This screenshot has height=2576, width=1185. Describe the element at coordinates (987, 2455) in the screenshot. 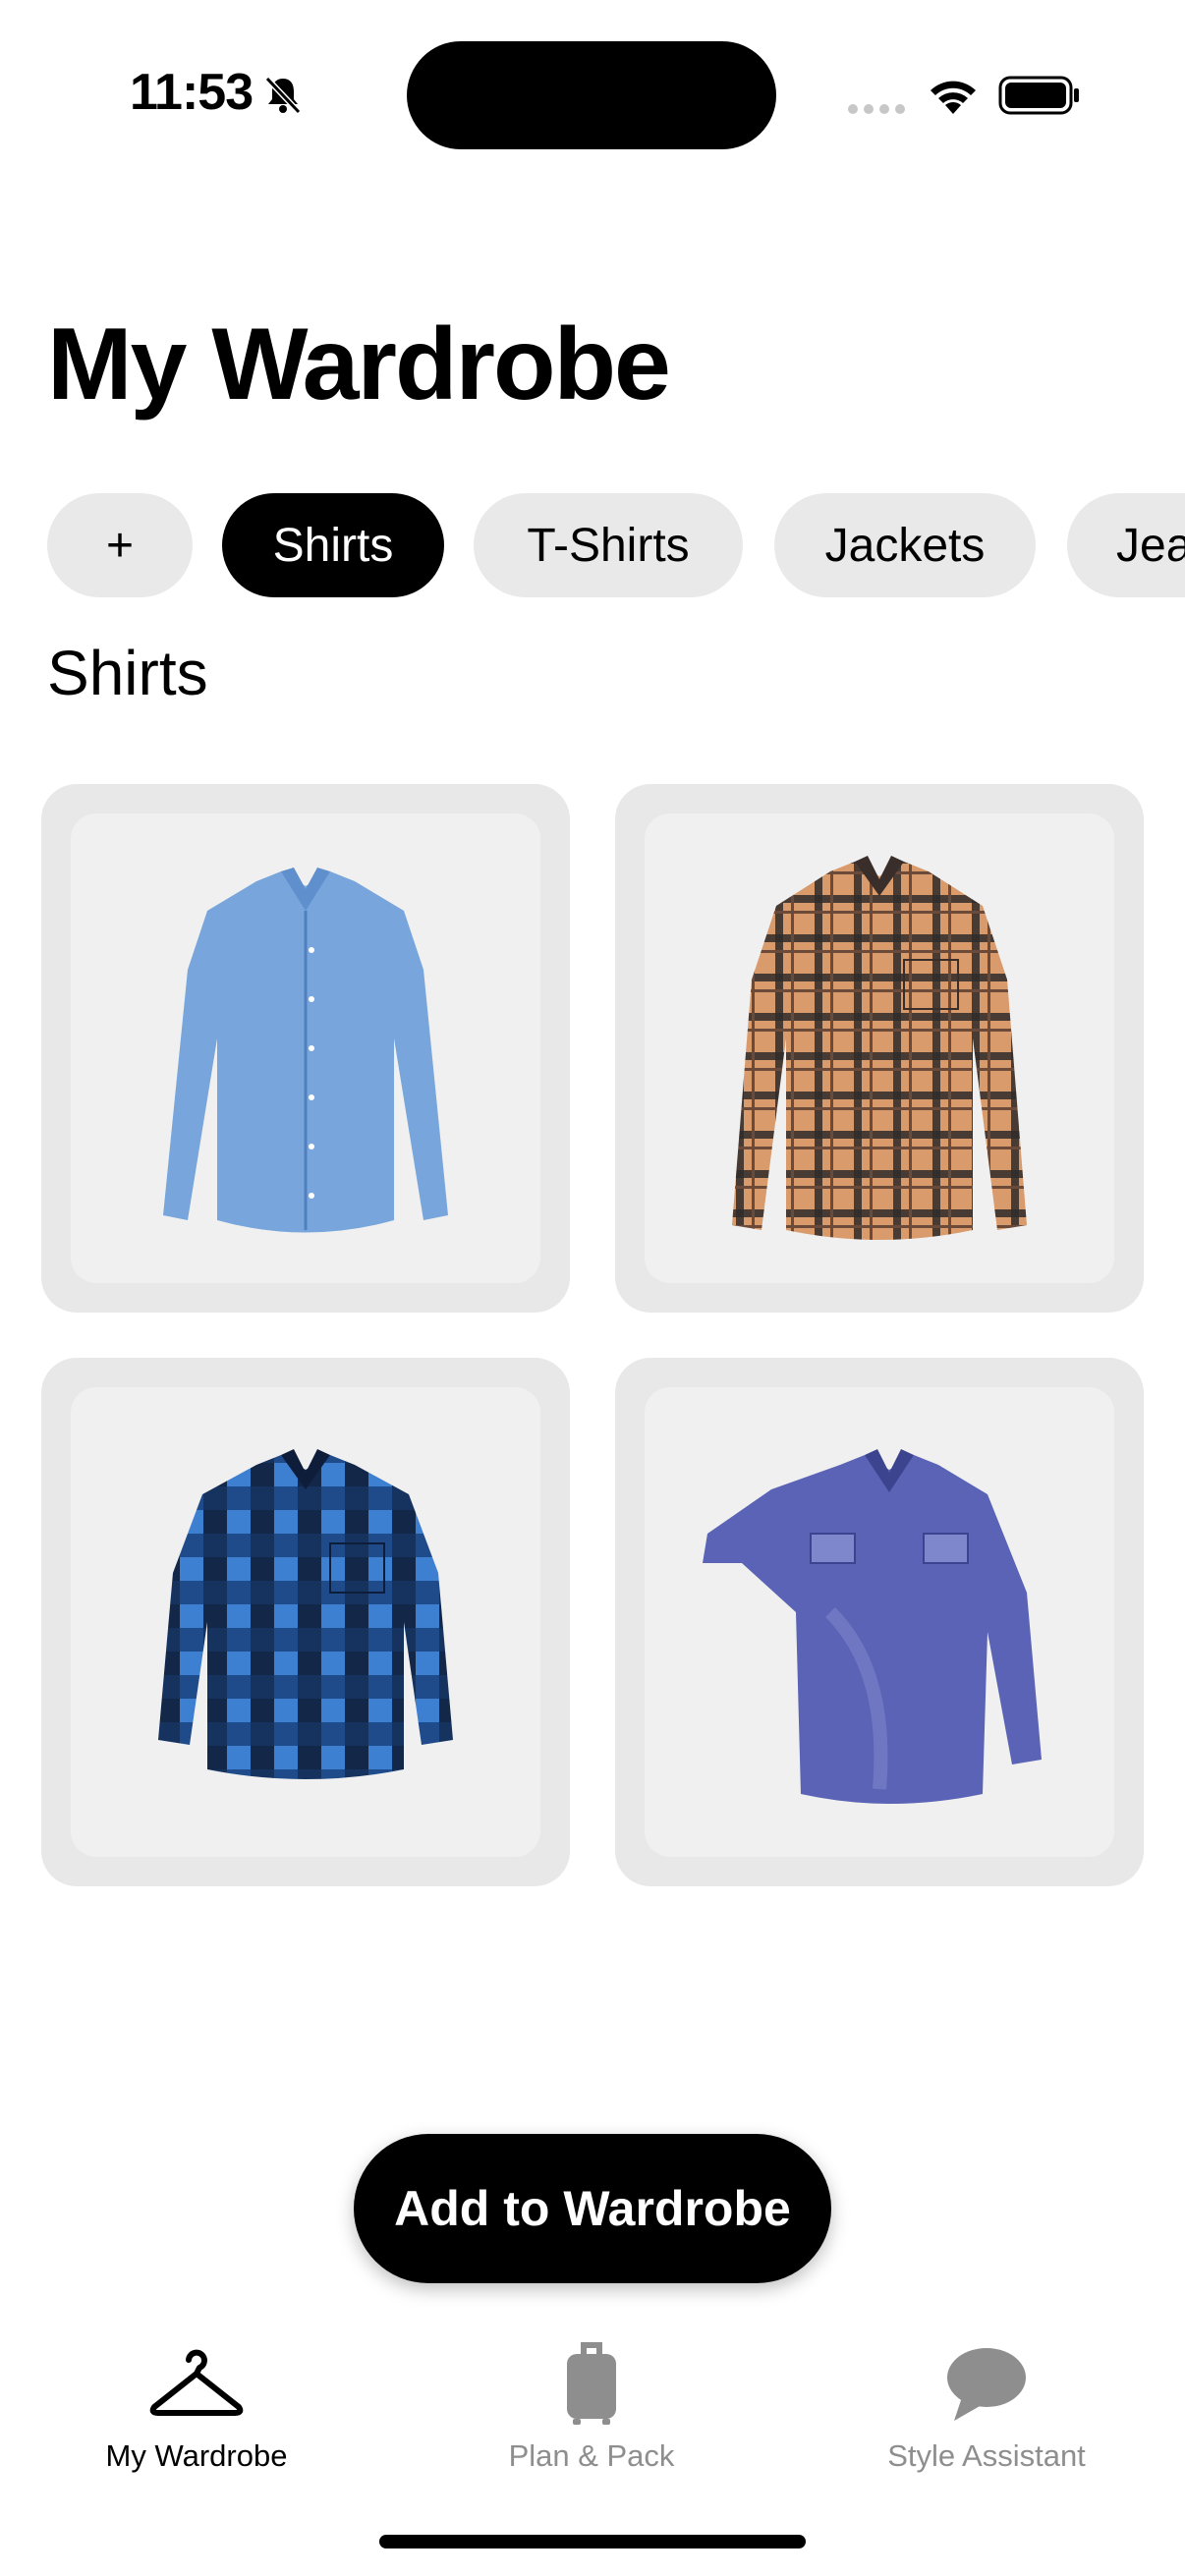

I see `tab-label: Style Assistant` at that location.